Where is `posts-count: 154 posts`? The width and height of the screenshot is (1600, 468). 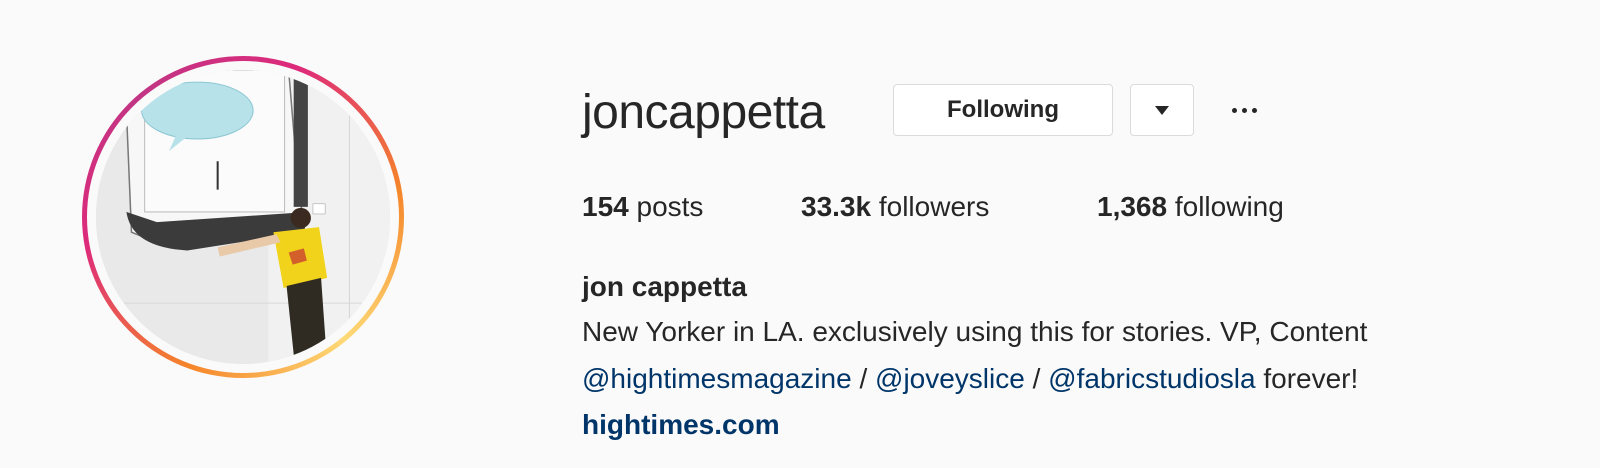 posts-count: 154 posts is located at coordinates (642, 207).